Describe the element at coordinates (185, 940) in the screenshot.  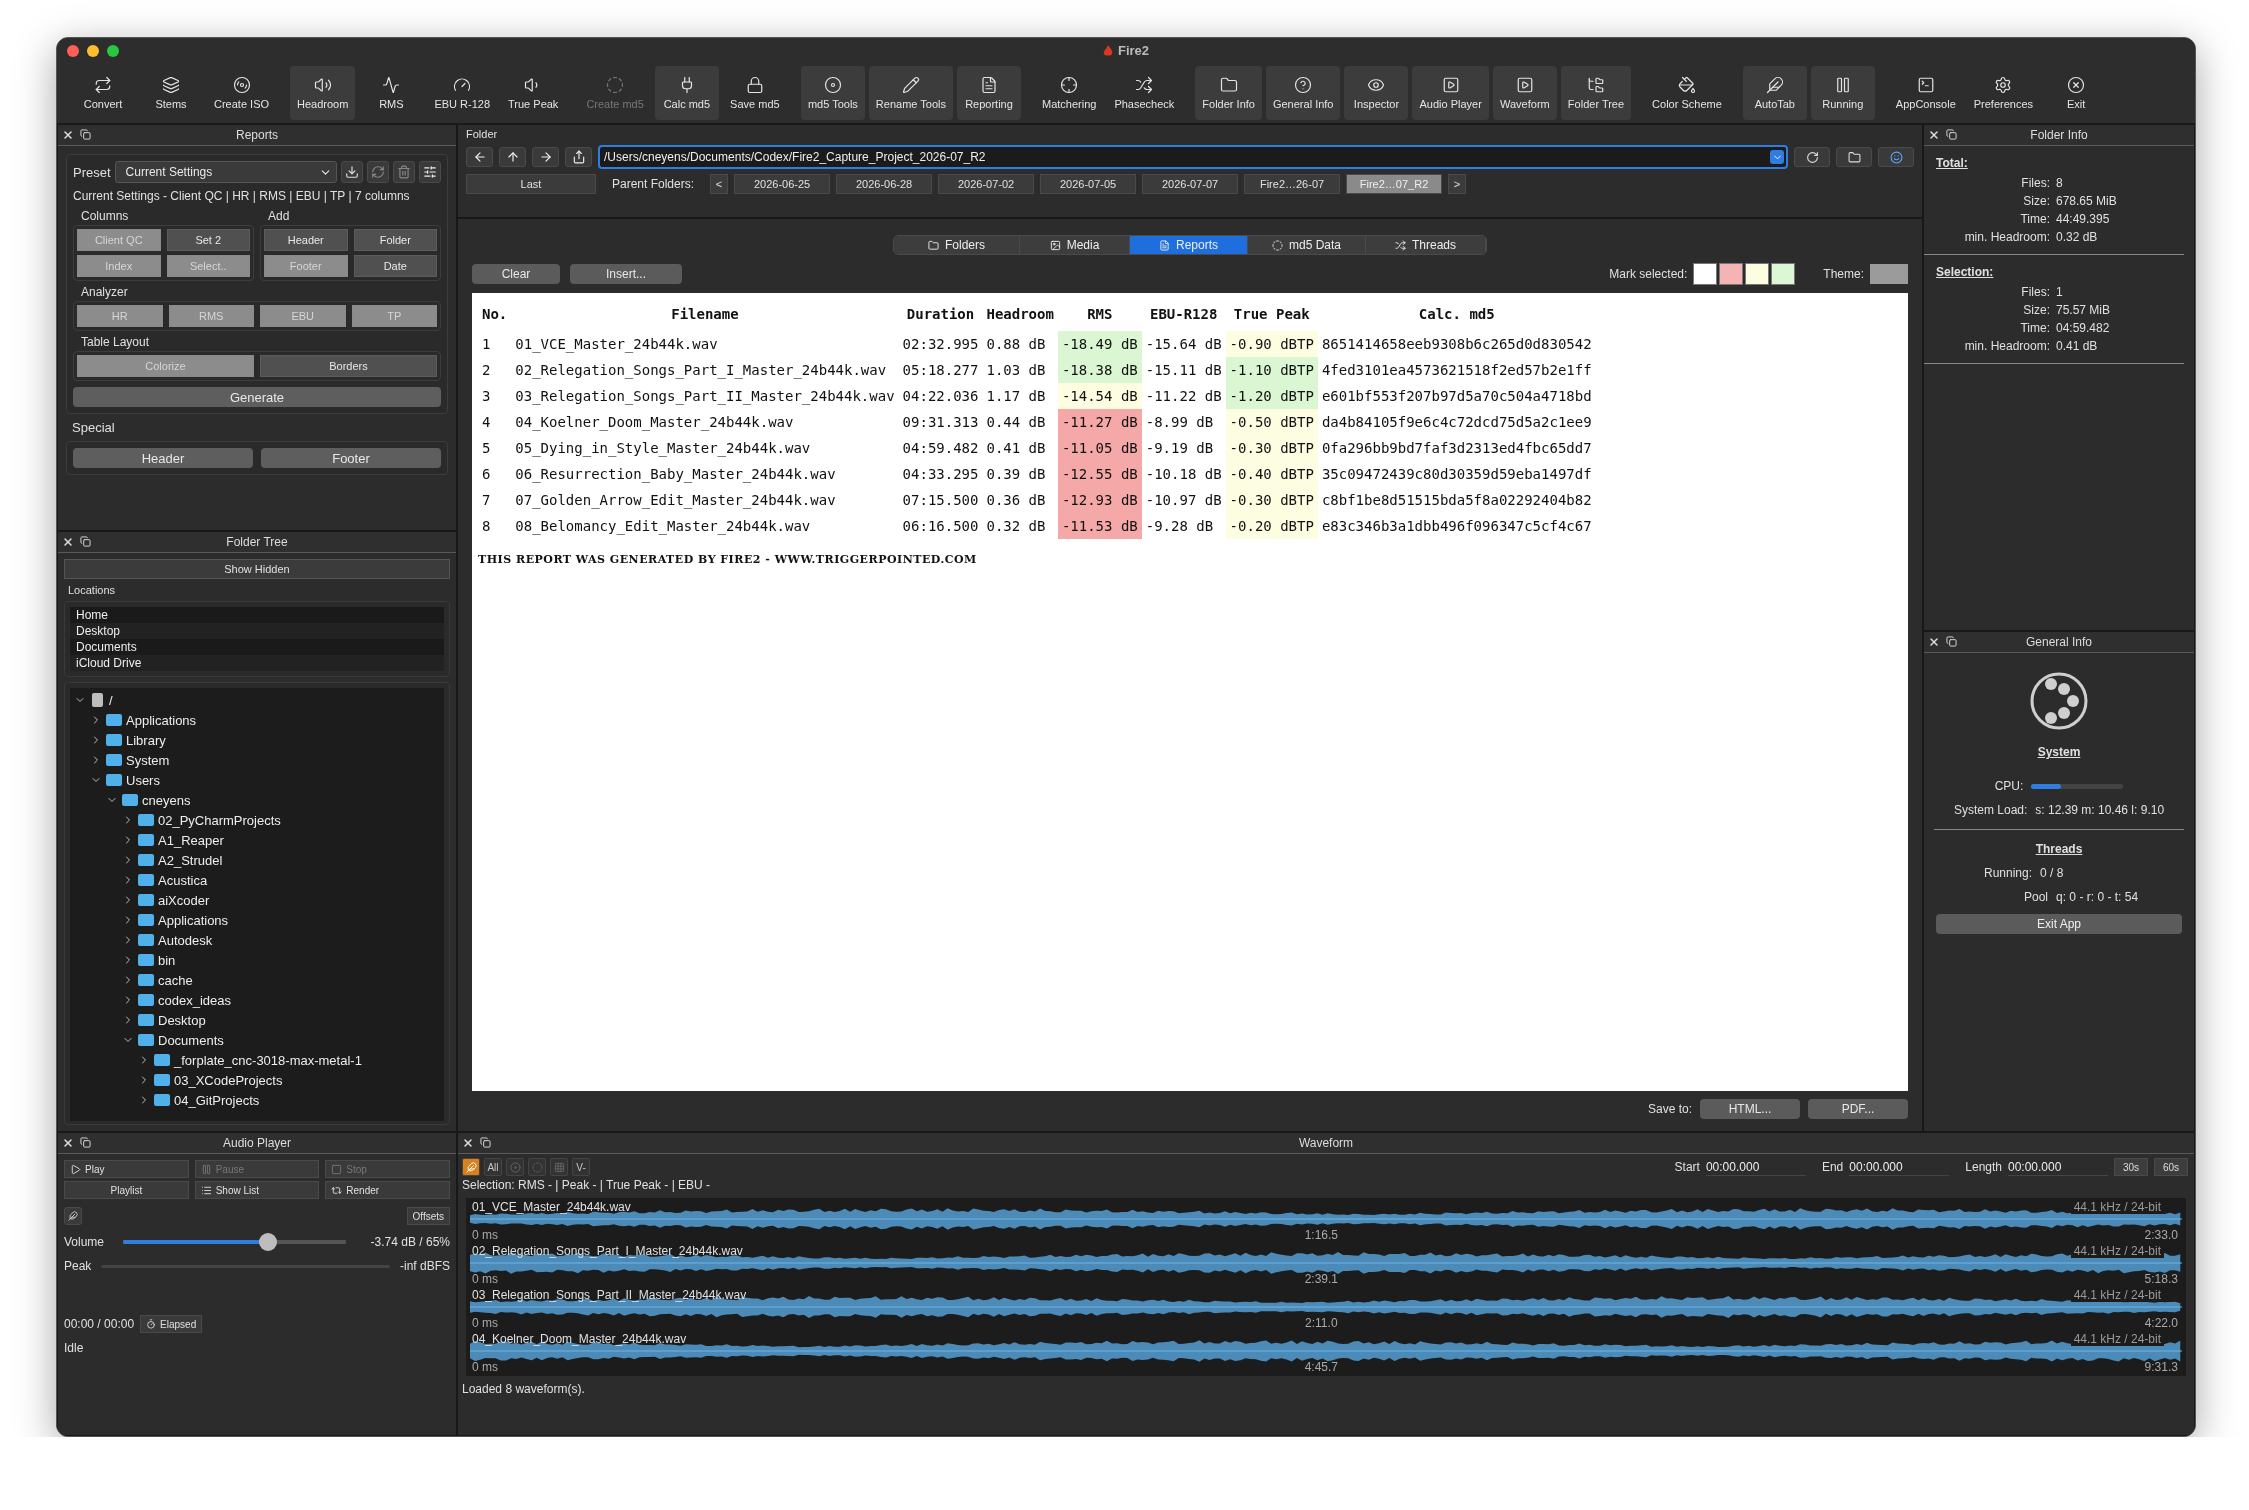
I see `tree-item: Autodesk` at that location.